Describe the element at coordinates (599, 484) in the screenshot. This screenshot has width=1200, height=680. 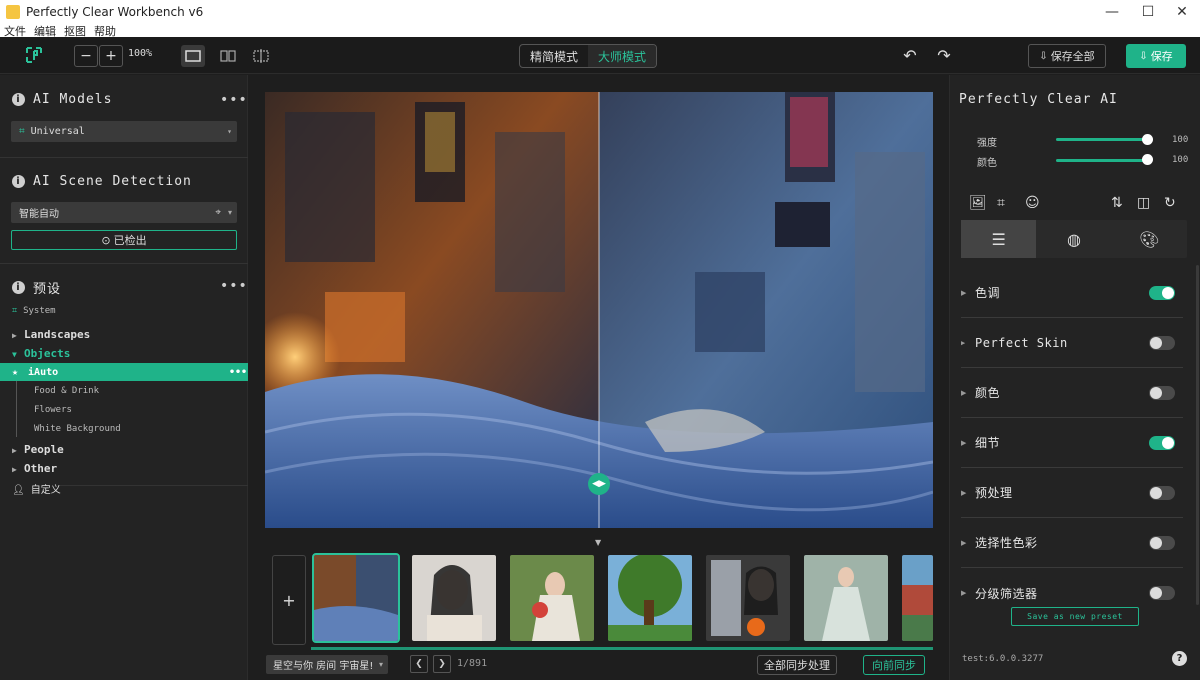
I see `split-handle-icon: ◀▶` at that location.